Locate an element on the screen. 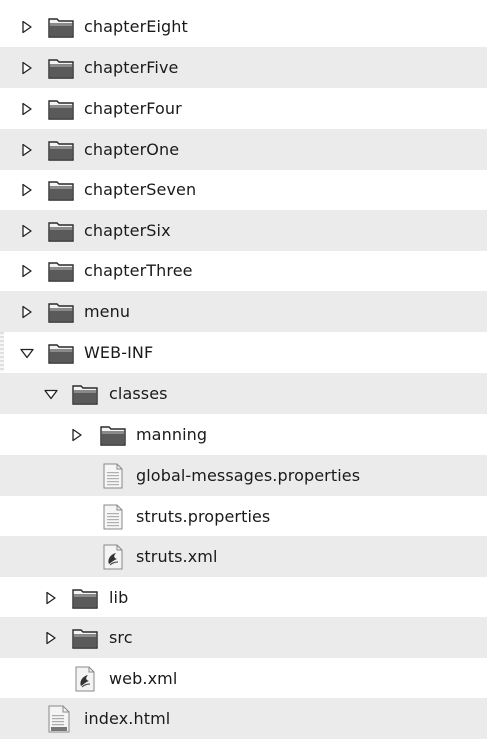 The width and height of the screenshot is (487, 739). tree-row: global-messages.properties is located at coordinates (243, 475).